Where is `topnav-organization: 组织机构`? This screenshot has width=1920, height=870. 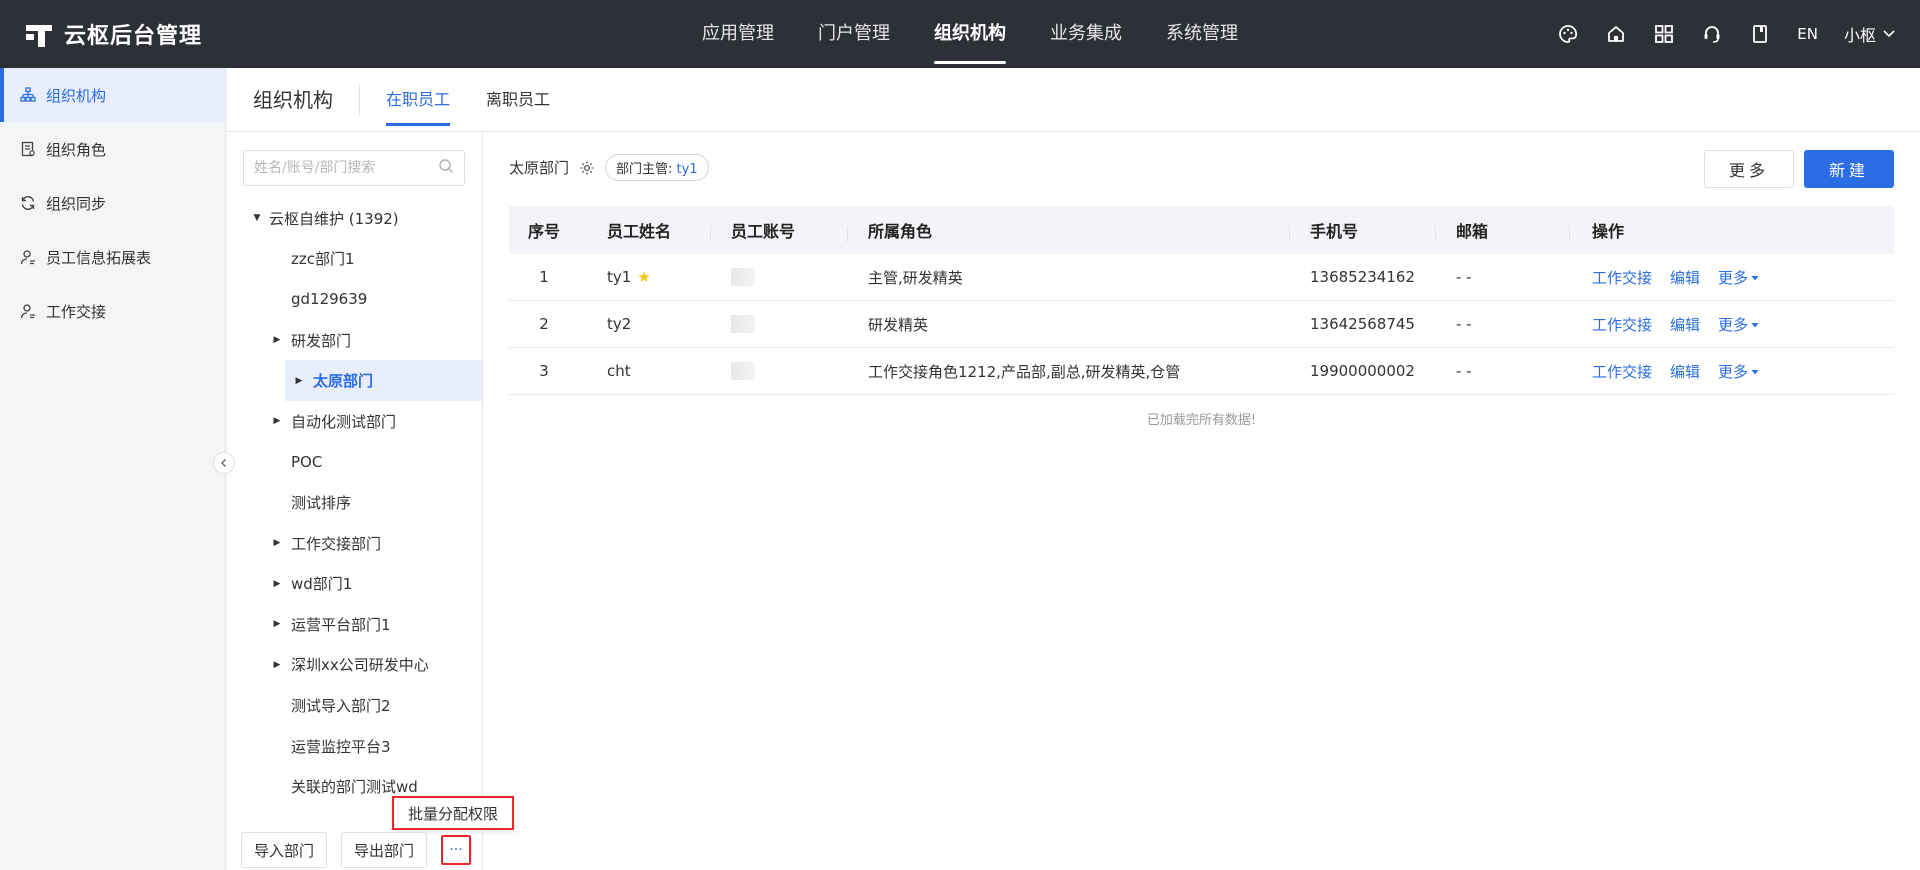 topnav-organization: 组织机构 is located at coordinates (970, 34).